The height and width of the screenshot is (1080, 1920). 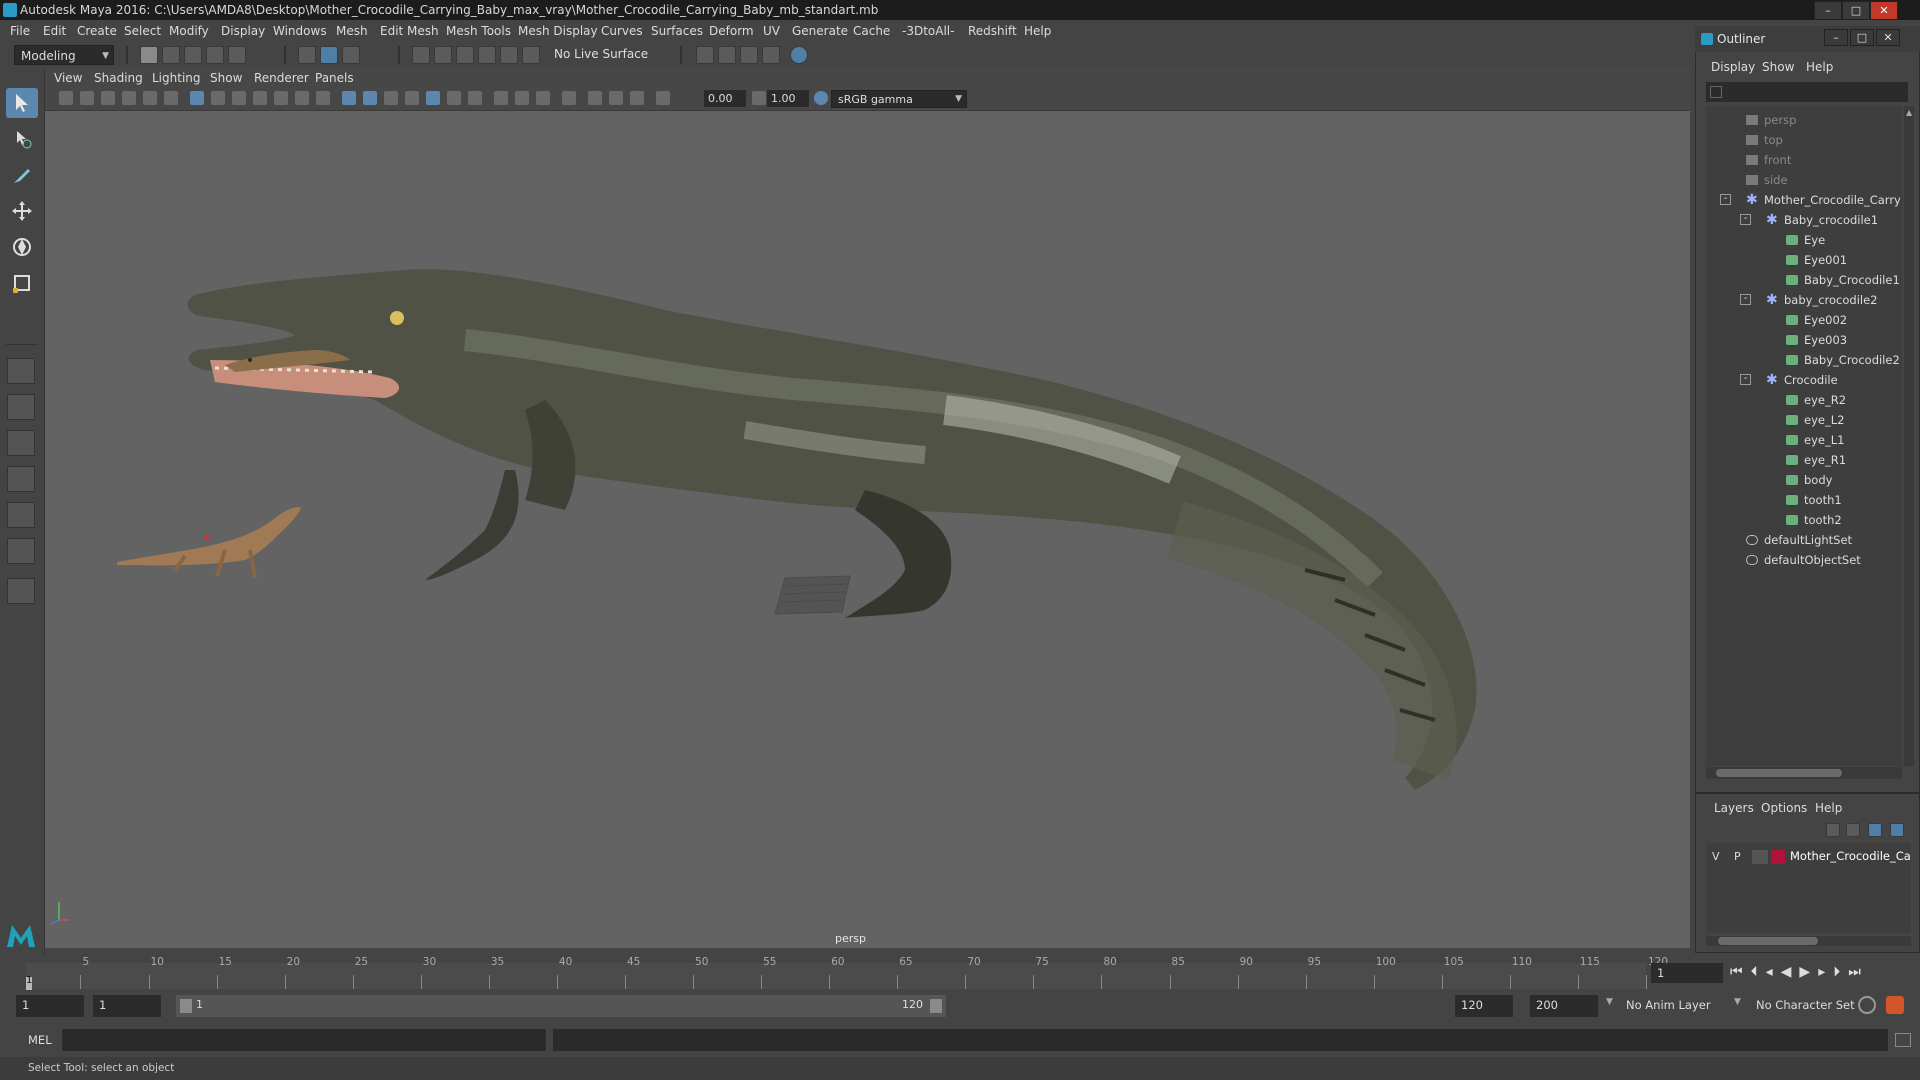 What do you see at coordinates (40, 1040) in the screenshot?
I see `mel-label: MEL` at bounding box center [40, 1040].